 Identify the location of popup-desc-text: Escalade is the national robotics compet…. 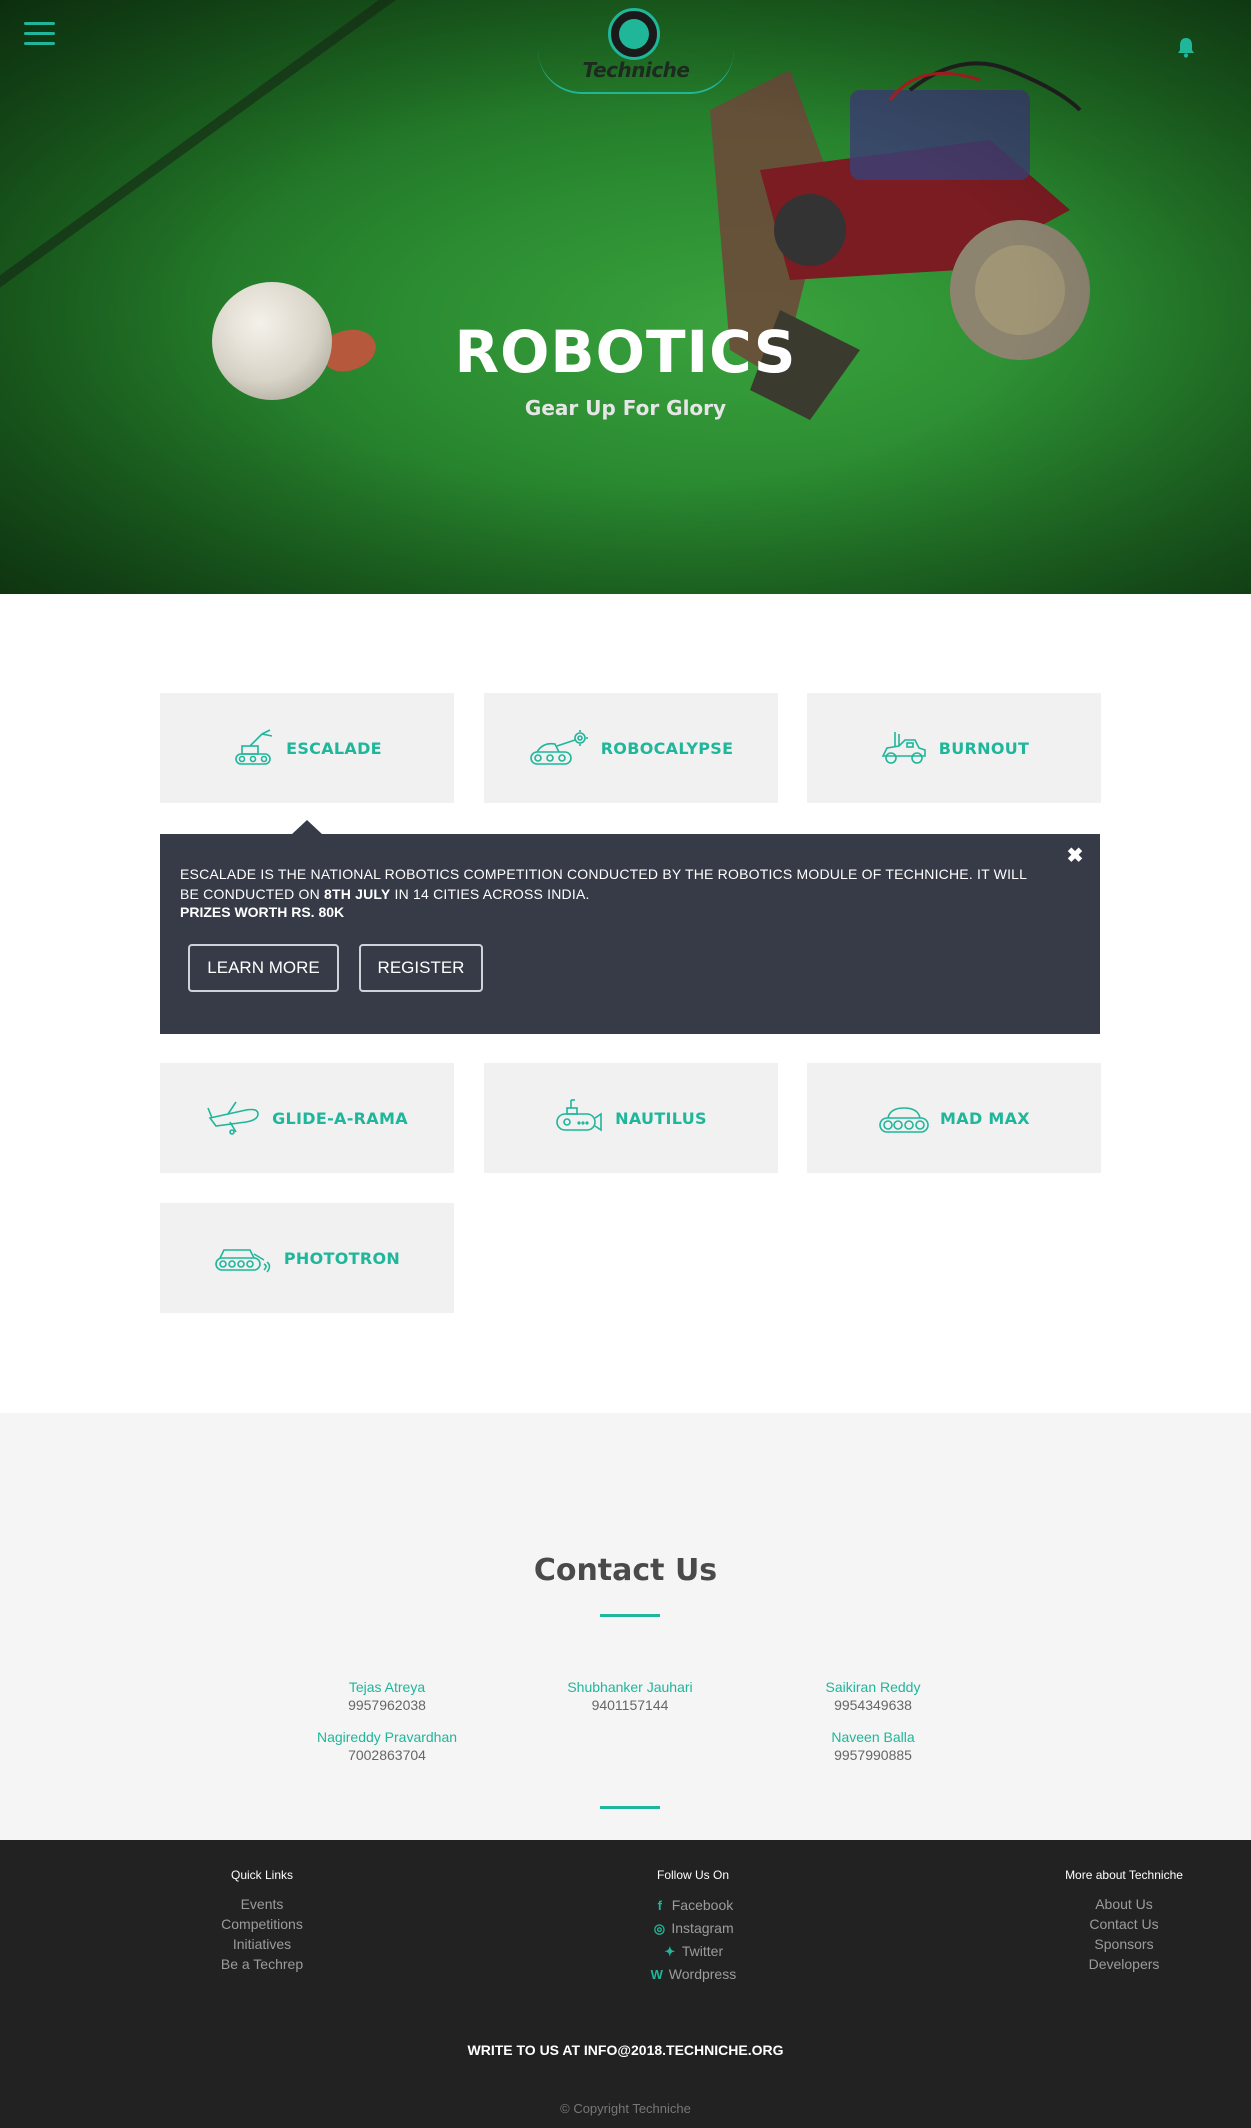
(603, 884).